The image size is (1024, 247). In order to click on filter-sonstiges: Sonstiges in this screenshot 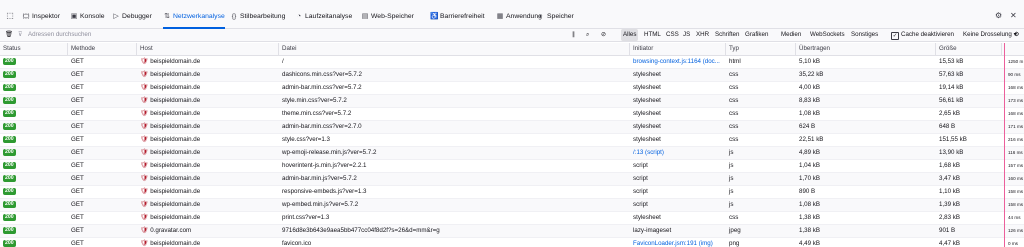, I will do `click(864, 35)`.